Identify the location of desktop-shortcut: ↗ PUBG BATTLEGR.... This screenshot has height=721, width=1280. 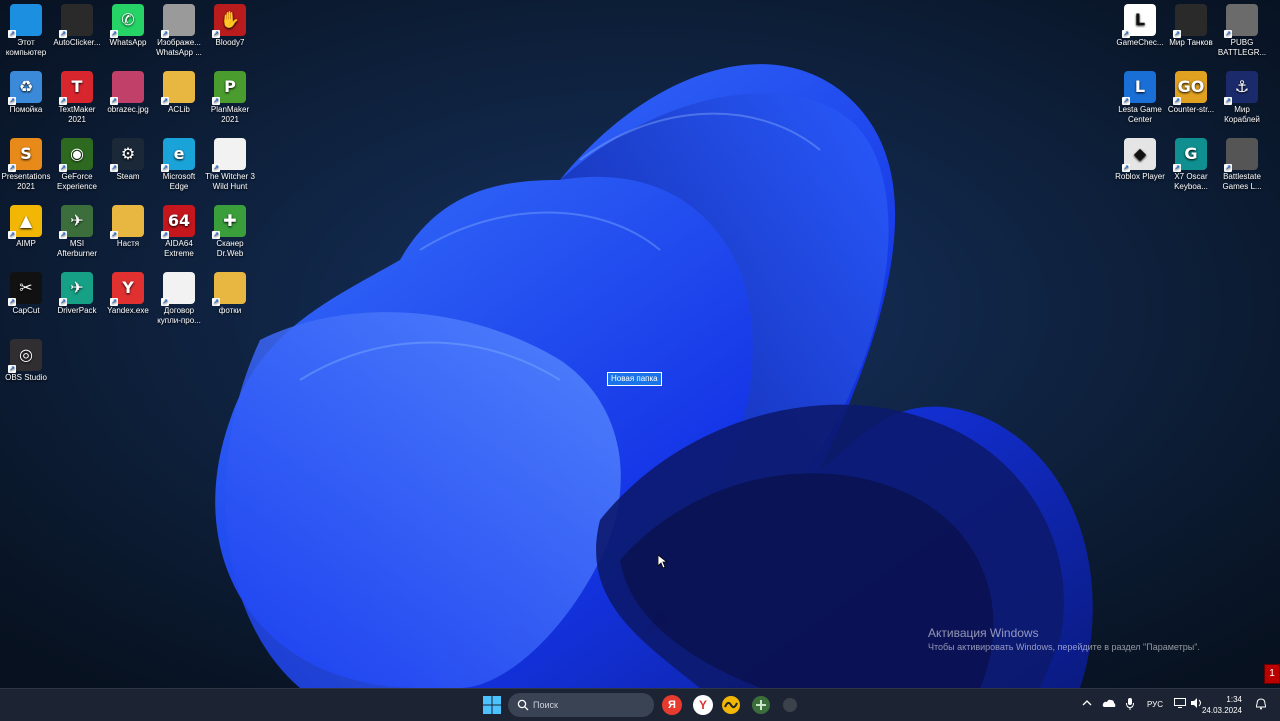
(1242, 29).